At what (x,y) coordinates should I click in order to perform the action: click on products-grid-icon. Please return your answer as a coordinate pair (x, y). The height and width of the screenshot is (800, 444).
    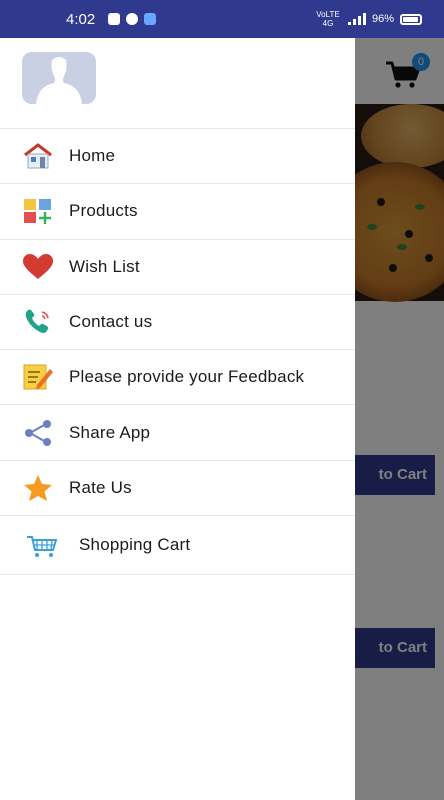
    Looking at the image, I should click on (38, 211).